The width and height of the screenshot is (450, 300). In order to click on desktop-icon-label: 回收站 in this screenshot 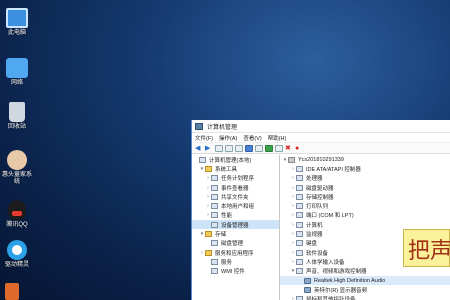, I will do `click(16, 127)`.